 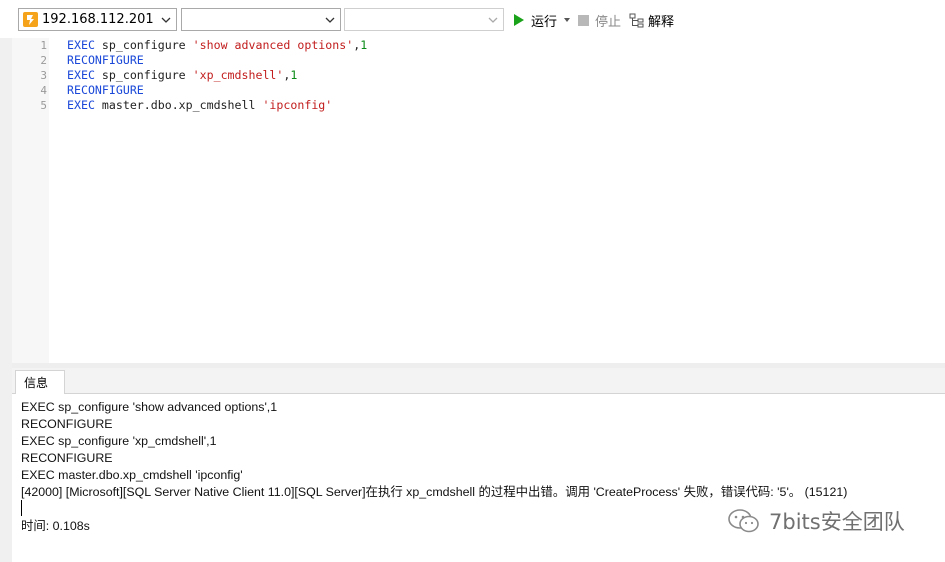 What do you see at coordinates (6, 300) in the screenshot?
I see `left-panel-edge` at bounding box center [6, 300].